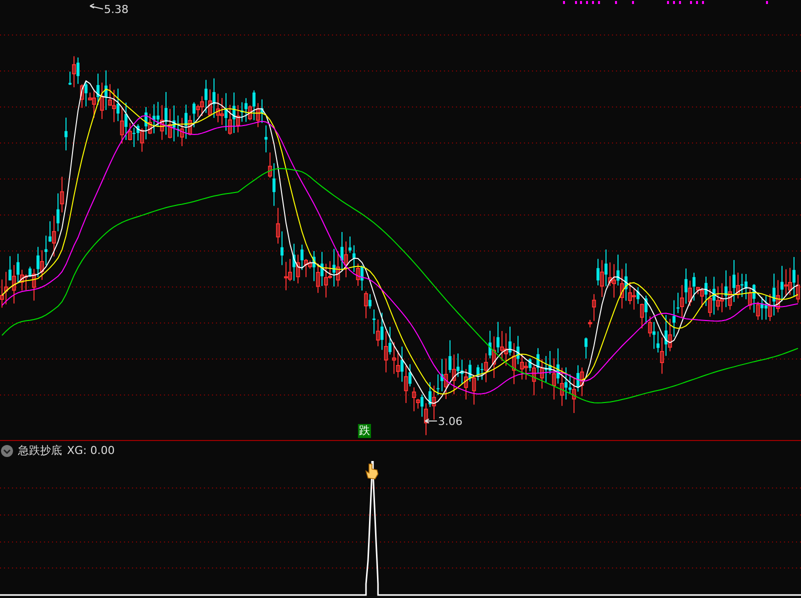 The height and width of the screenshot is (598, 801). What do you see at coordinates (371, 472) in the screenshot?
I see `hand-cursor-icon` at bounding box center [371, 472].